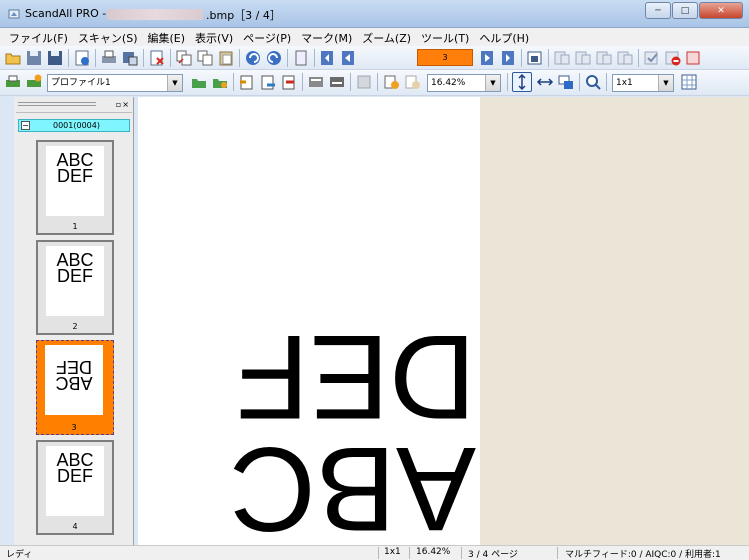 This screenshot has height=560, width=749. What do you see at coordinates (445, 57) in the screenshot?
I see `page-number-field: 3` at bounding box center [445, 57].